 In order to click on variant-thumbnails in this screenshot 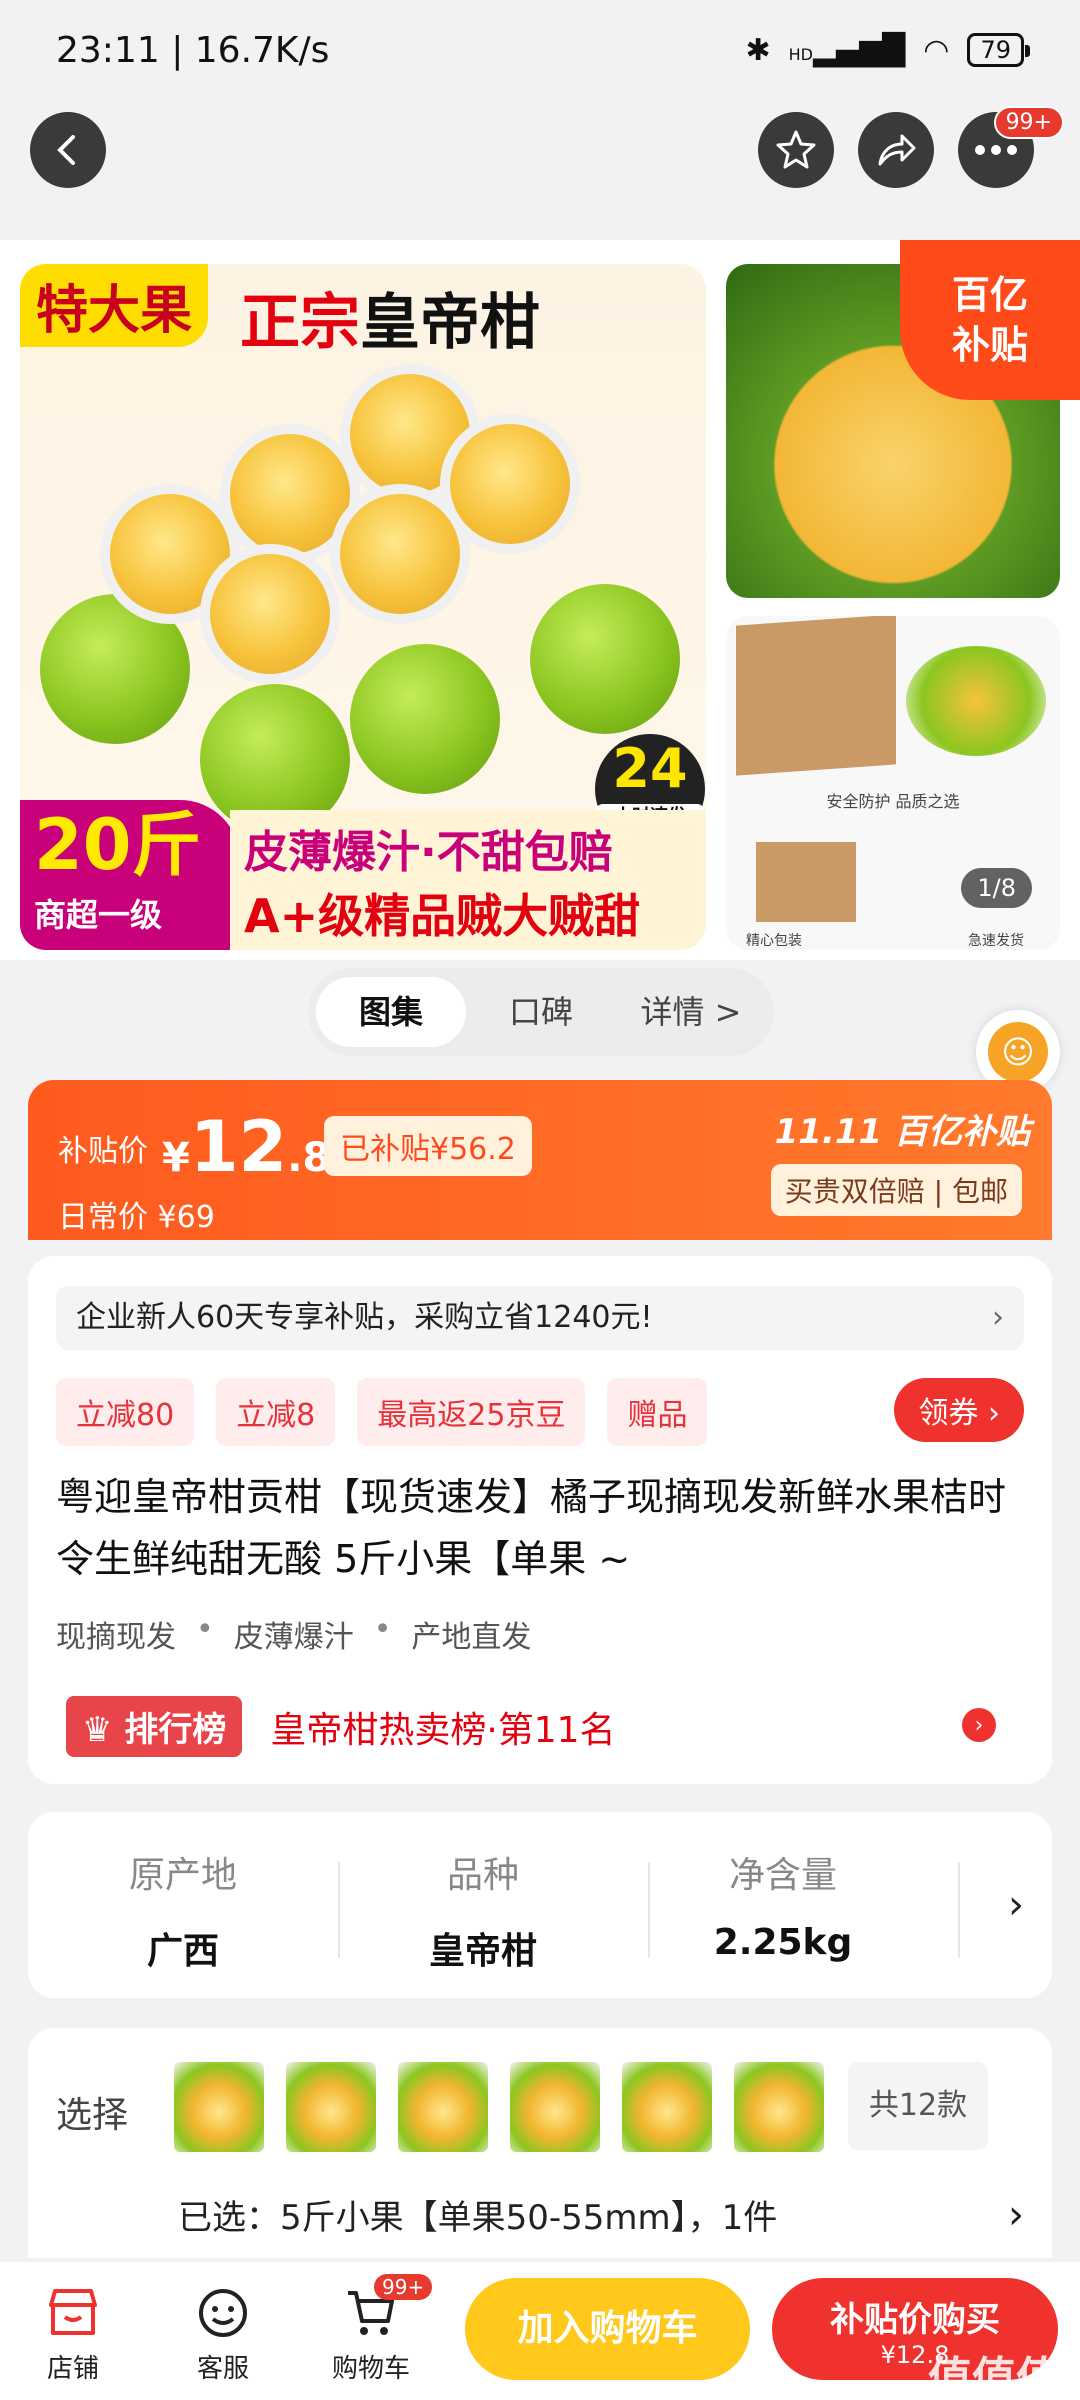, I will do `click(499, 2107)`.